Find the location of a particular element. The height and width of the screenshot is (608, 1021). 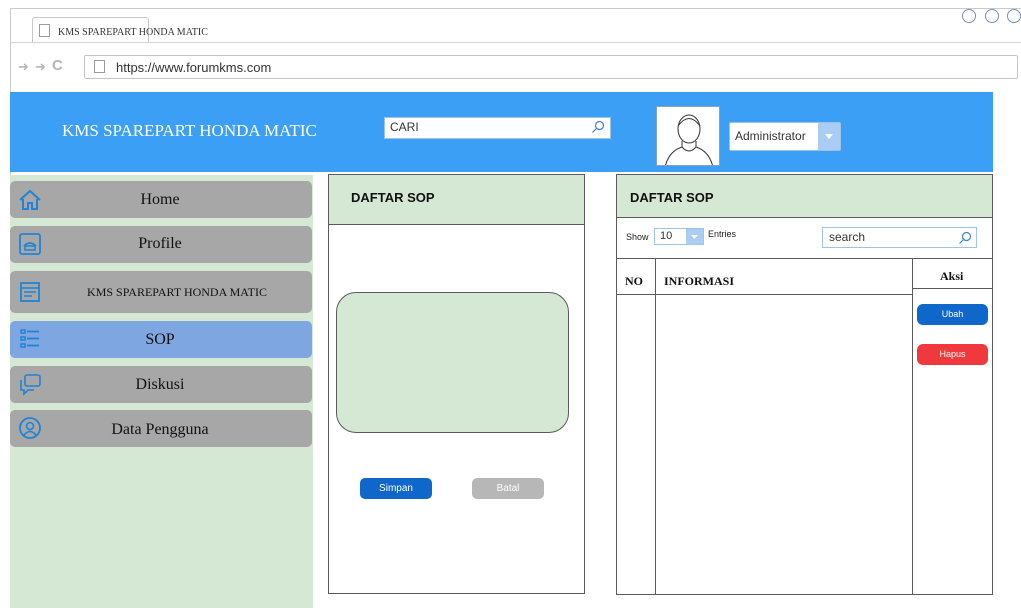

user-dropdown-toggle is located at coordinates (829, 136).